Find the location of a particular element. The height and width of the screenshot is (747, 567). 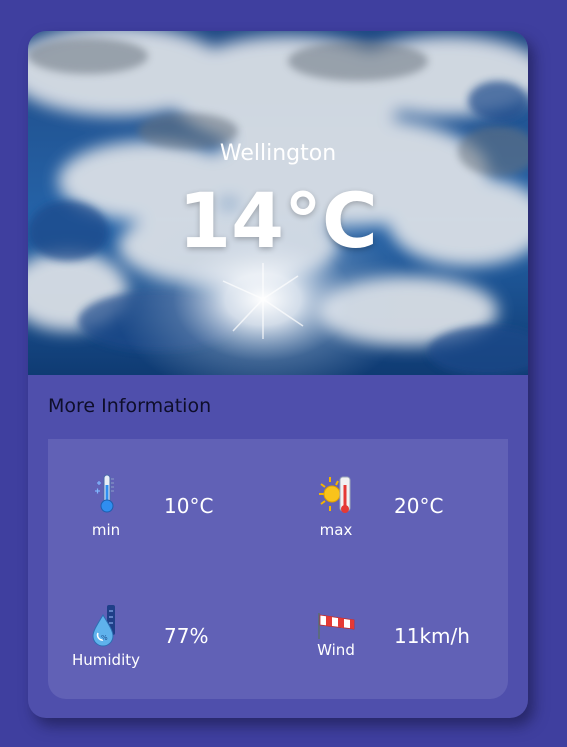

stat-min: min 10°C is located at coordinates (158, 523).